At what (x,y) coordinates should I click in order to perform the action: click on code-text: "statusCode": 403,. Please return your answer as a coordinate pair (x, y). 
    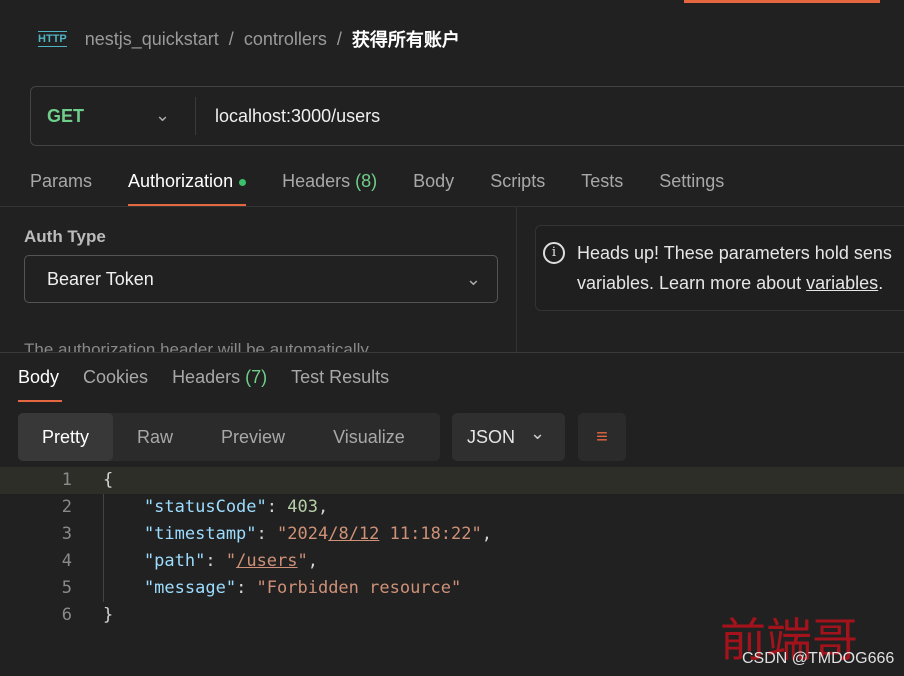
    Looking at the image, I should click on (215, 507).